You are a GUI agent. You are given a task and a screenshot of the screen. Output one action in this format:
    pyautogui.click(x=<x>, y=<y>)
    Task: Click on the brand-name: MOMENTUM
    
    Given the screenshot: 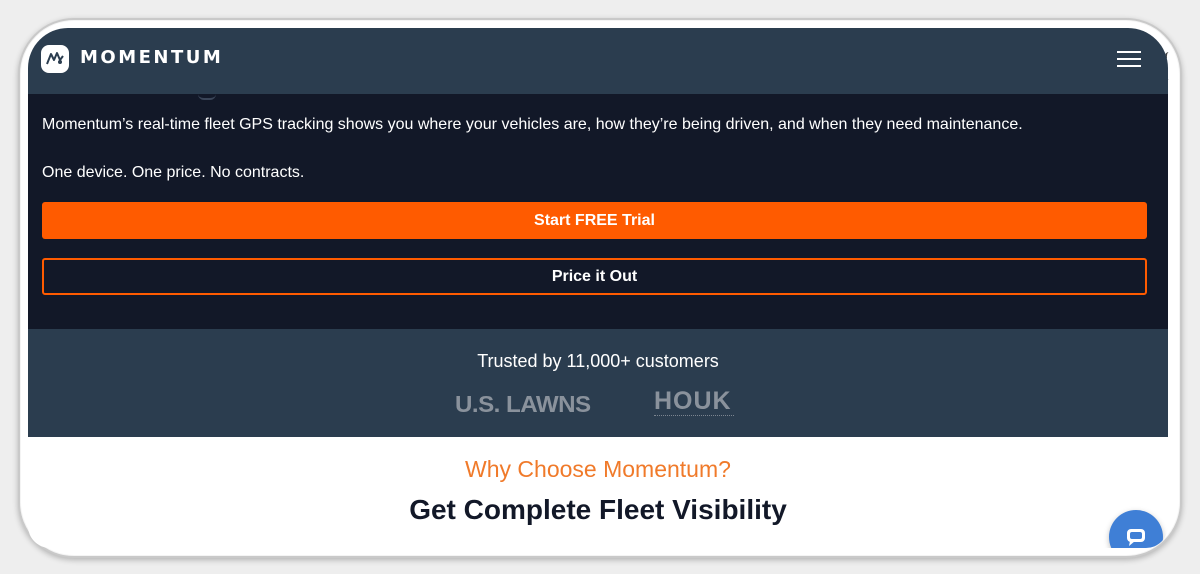 What is the action you would take?
    pyautogui.click(x=151, y=57)
    